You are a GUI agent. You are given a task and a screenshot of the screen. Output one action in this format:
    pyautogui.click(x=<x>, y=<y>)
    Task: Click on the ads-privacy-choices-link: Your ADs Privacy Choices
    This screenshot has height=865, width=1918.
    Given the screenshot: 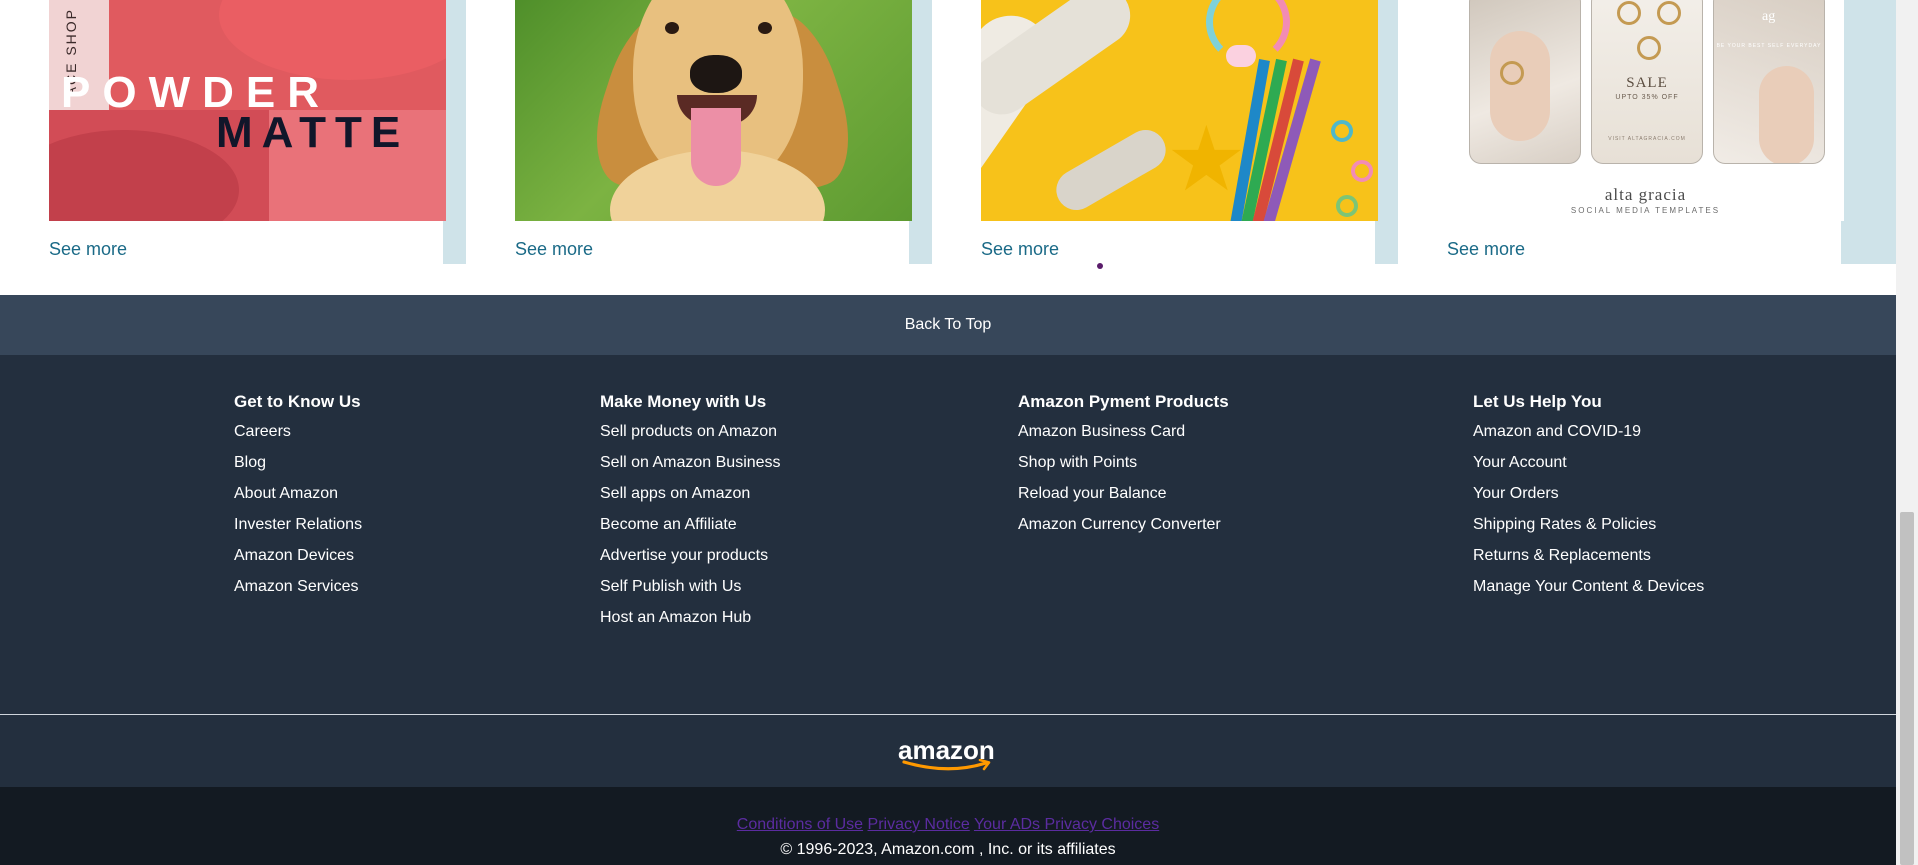 What is the action you would take?
    pyautogui.click(x=1066, y=824)
    